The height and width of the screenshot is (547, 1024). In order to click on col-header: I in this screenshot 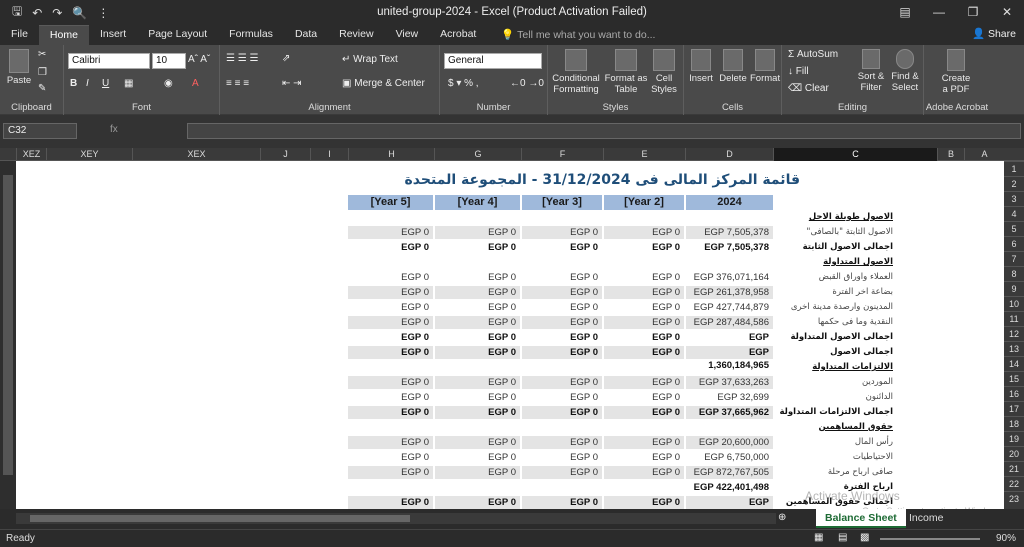, I will do `click(329, 154)`.